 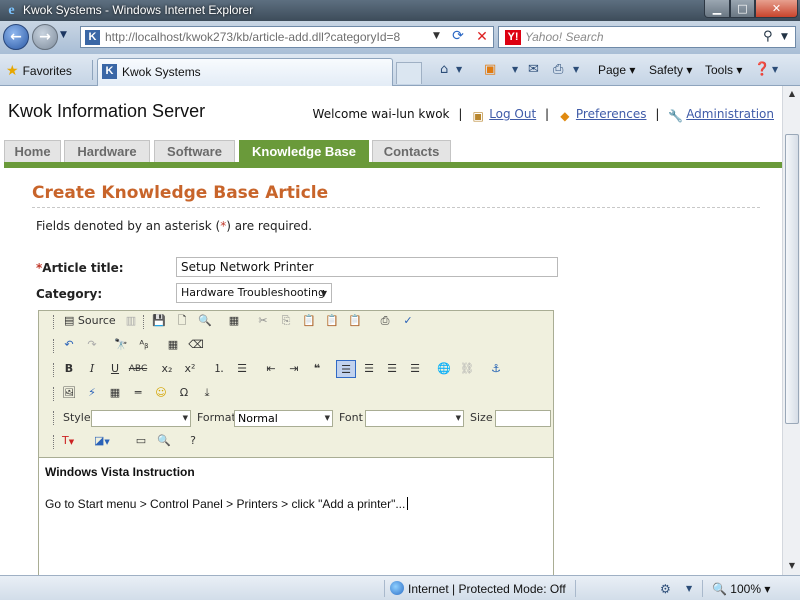 What do you see at coordinates (138, 393) in the screenshot?
I see `horizontal-rule-icon: ═` at bounding box center [138, 393].